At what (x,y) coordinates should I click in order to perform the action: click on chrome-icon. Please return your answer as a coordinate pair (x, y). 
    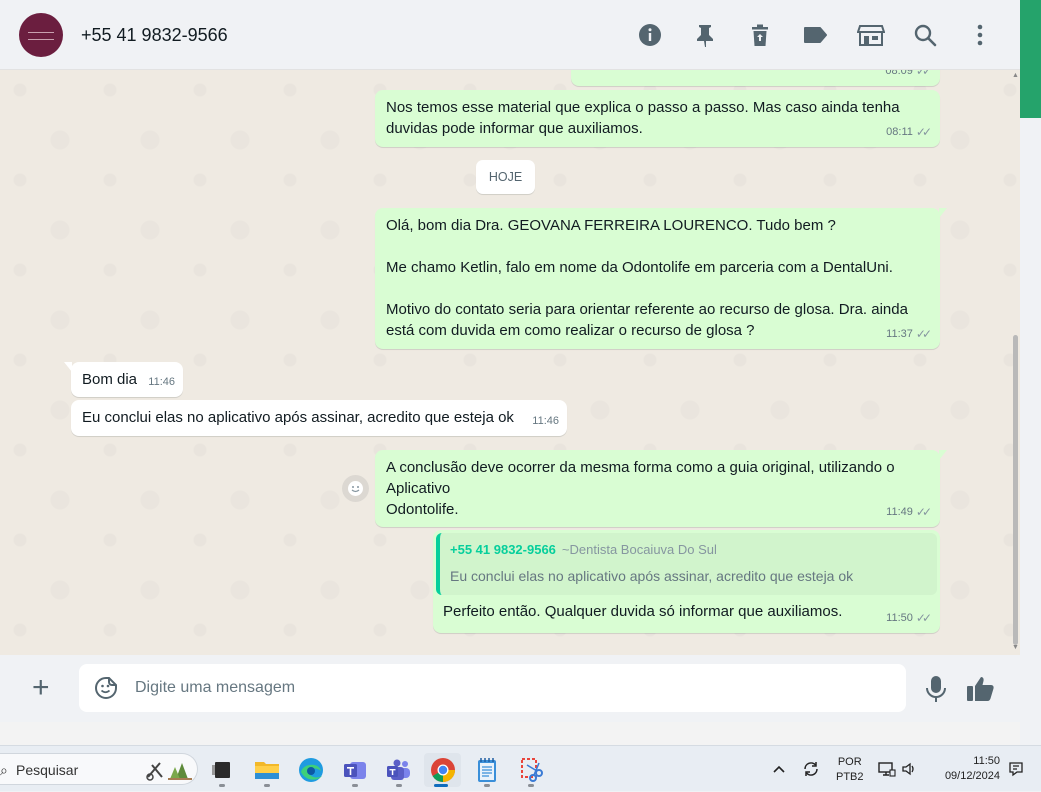
    Looking at the image, I should click on (442, 770).